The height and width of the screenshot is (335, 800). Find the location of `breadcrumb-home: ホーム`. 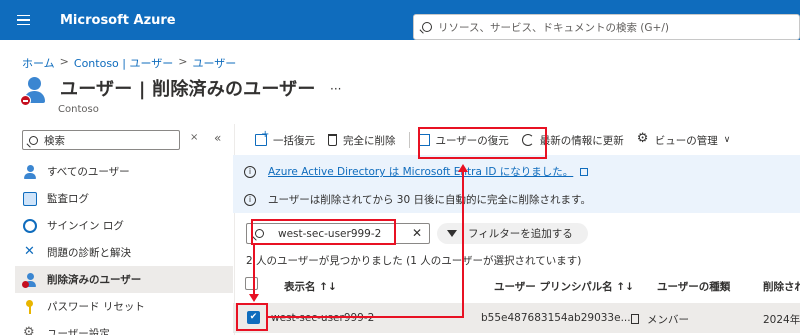

breadcrumb-home: ホーム is located at coordinates (38, 63).